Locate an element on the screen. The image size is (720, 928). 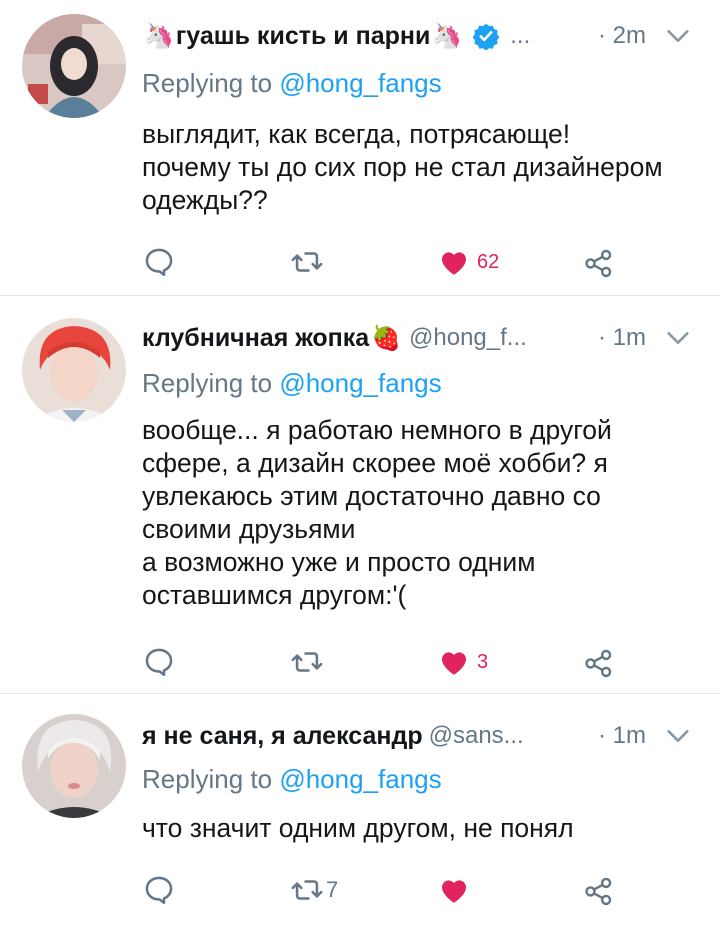
retweet-button: 7 is located at coordinates (314, 890).